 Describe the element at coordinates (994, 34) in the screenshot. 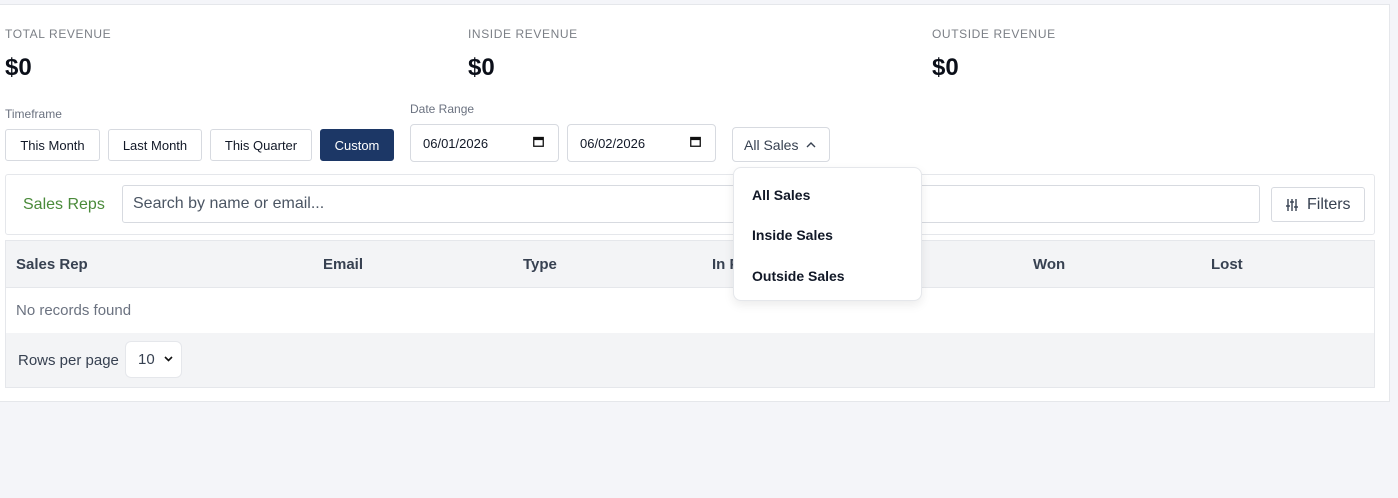

I see `stat-label: OUTSIDE REVENUE` at that location.